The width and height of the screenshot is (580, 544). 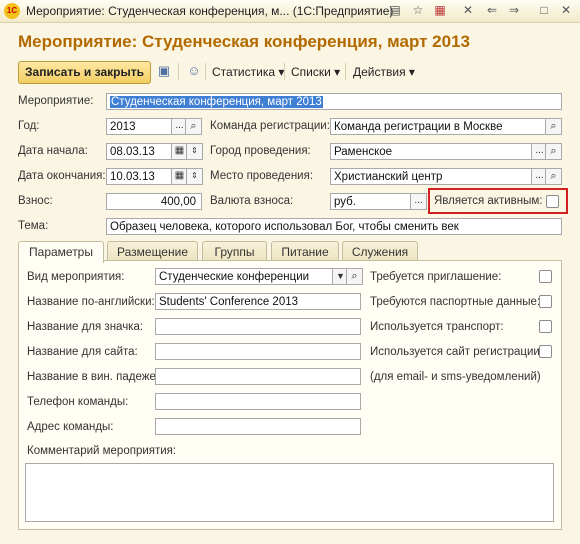 I want to click on event-label: Мероприятие:, so click(x=56, y=101).